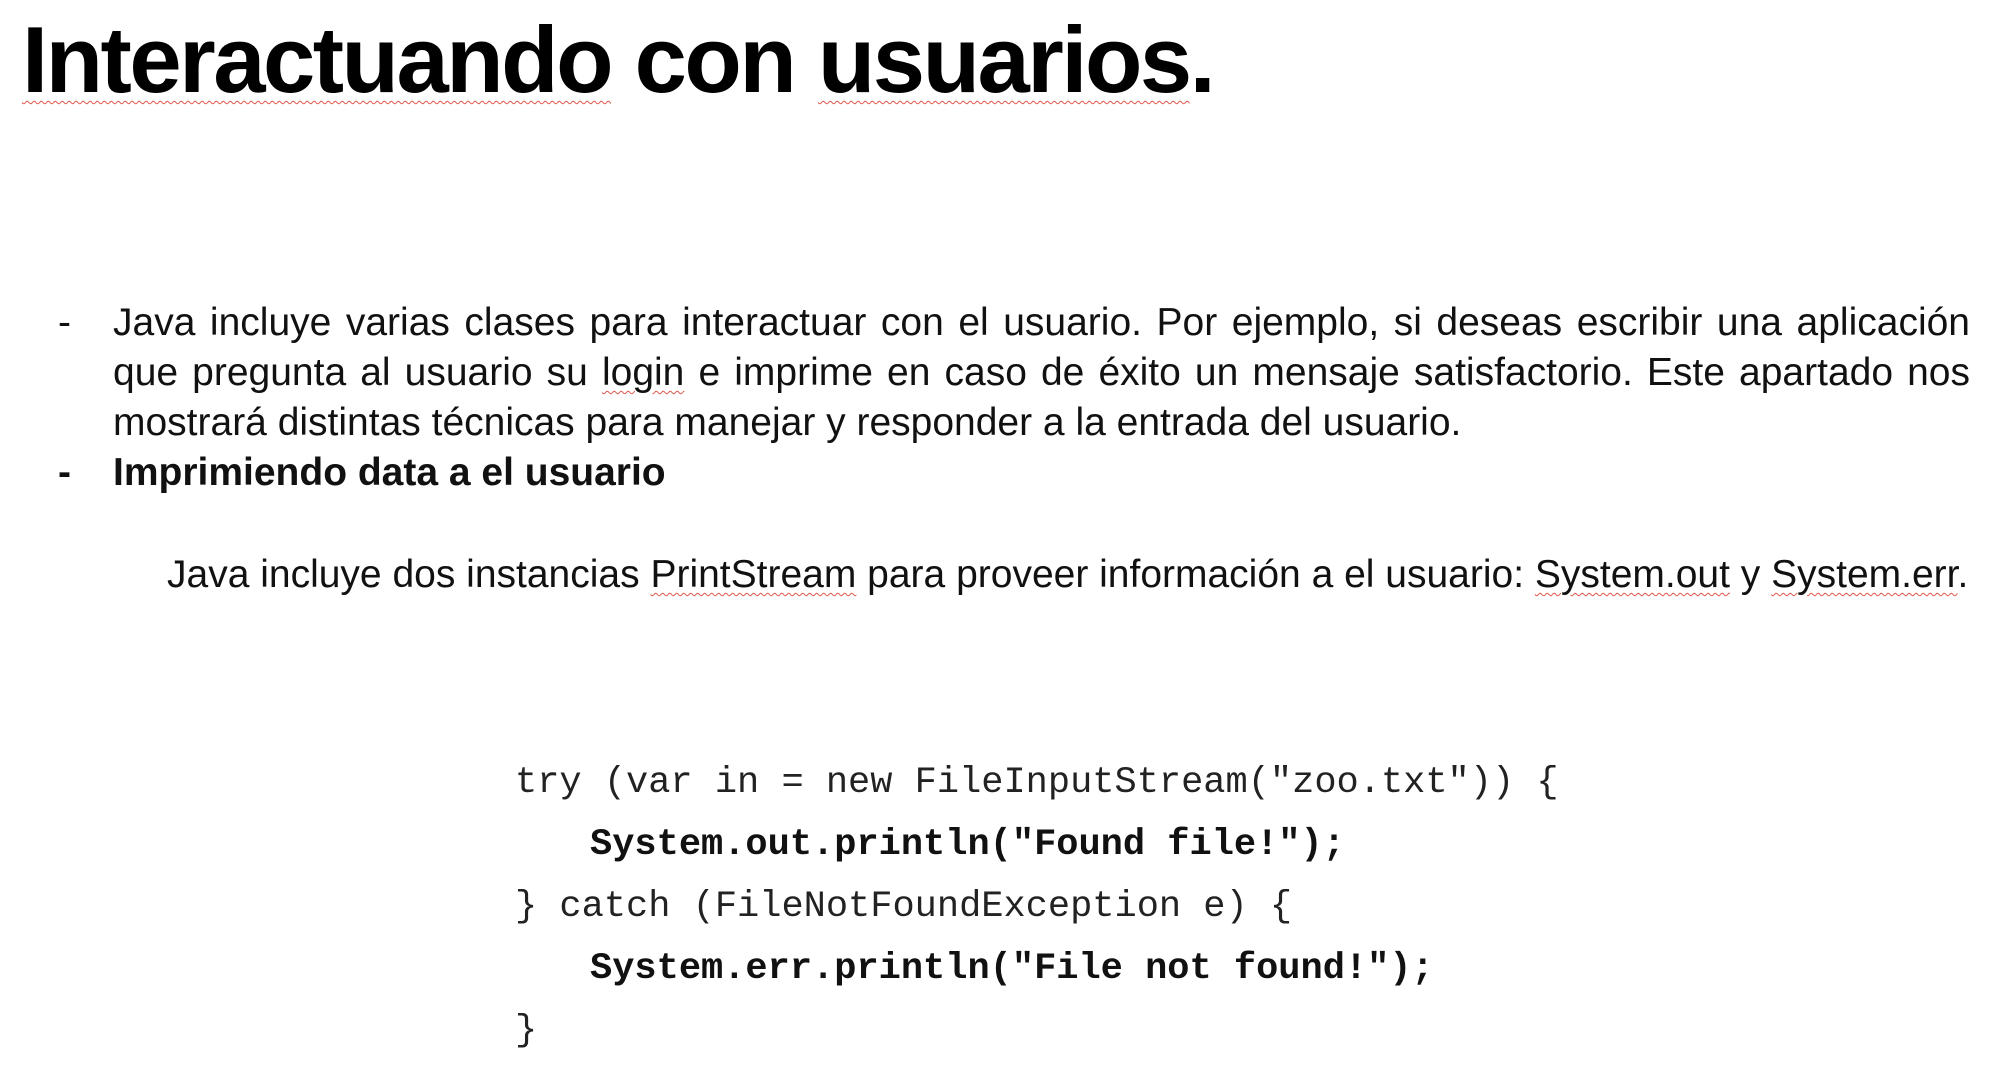  What do you see at coordinates (1632, 574) in the screenshot?
I see `para-system-out: System.out` at bounding box center [1632, 574].